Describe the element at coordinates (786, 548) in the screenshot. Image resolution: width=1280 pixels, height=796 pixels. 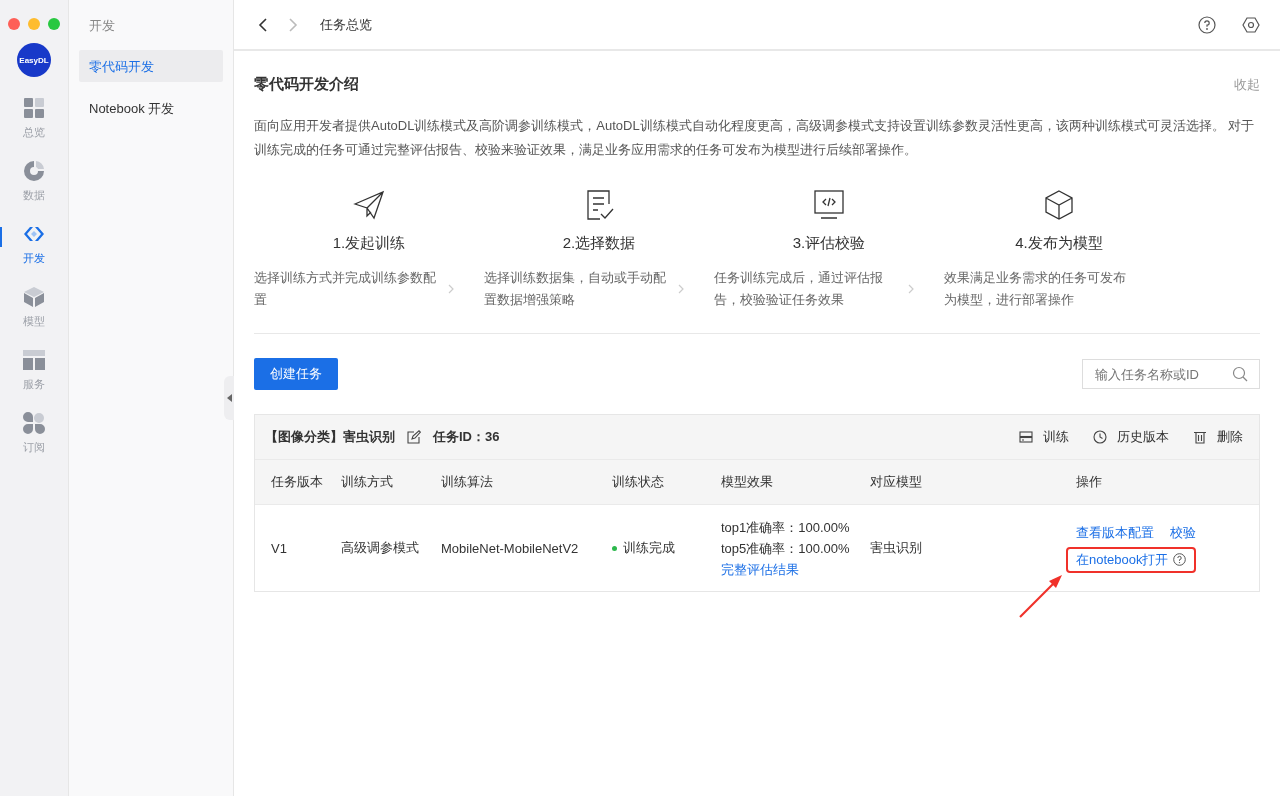
I see `metric-text: top5准确率：100.00%` at that location.